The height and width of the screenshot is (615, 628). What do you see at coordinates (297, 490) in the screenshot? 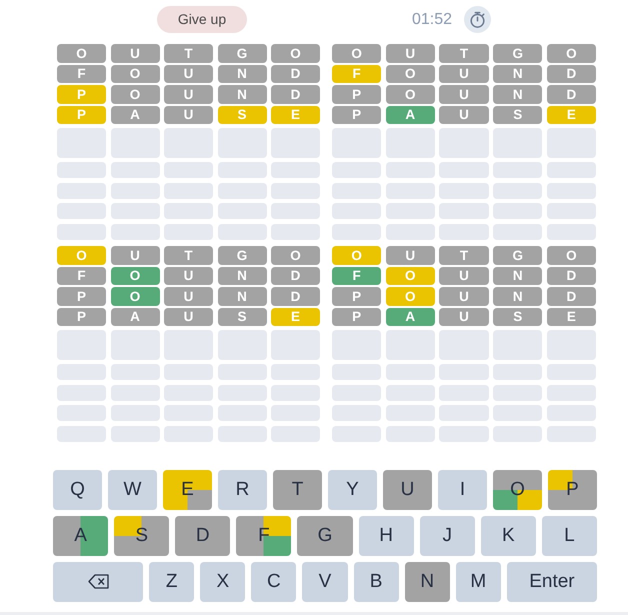
I see `keyboard-key: T` at bounding box center [297, 490].